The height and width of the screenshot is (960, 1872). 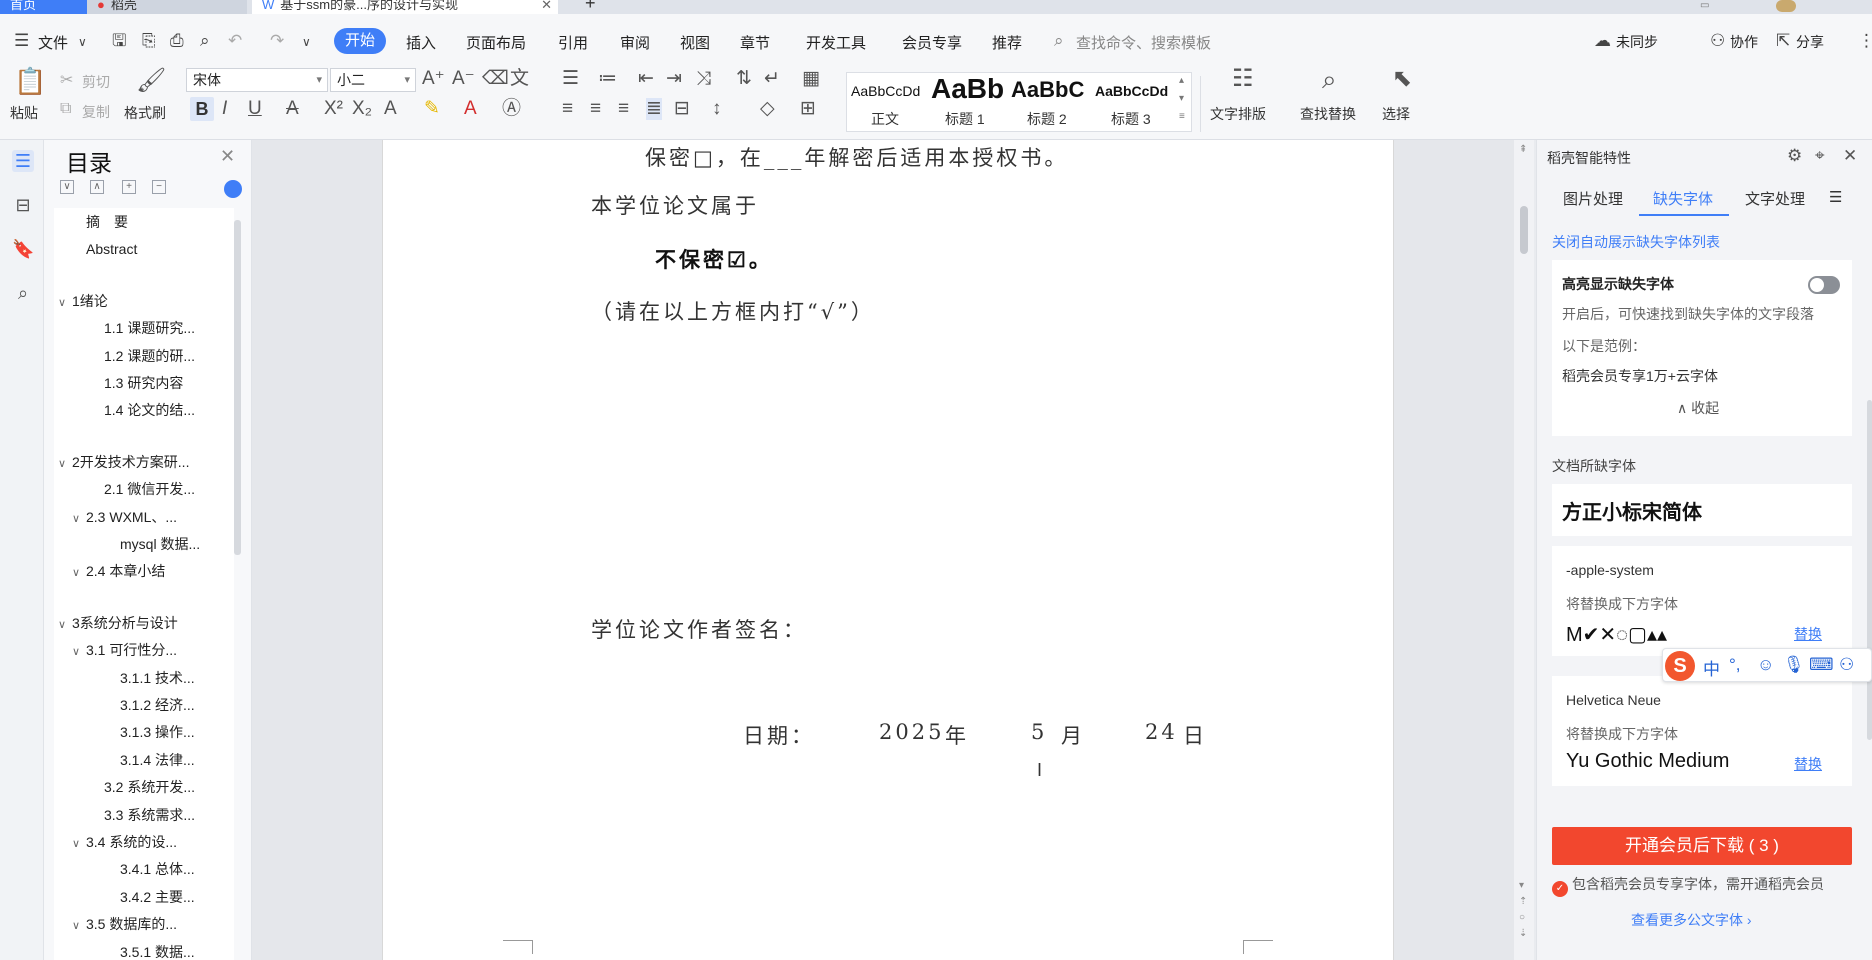 What do you see at coordinates (836, 42) in the screenshot?
I see `menu-tab-developer: 开发工具` at bounding box center [836, 42].